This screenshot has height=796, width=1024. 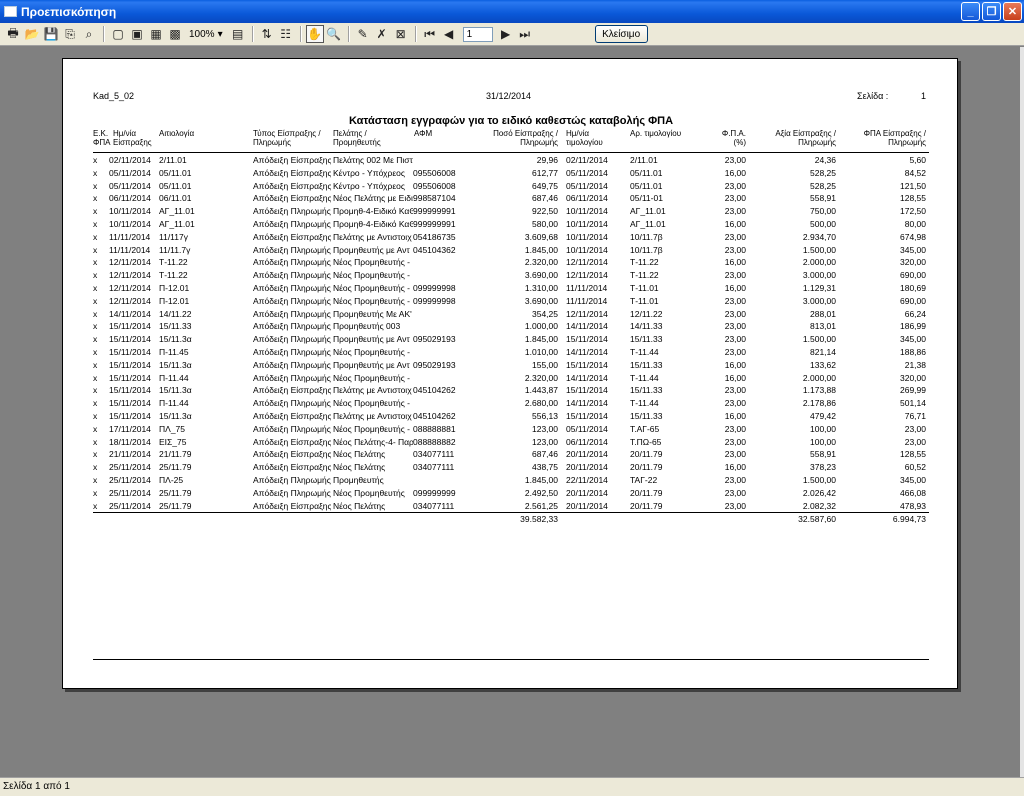 What do you see at coordinates (913, 262) in the screenshot?
I see `cell-vat: 320,00` at bounding box center [913, 262].